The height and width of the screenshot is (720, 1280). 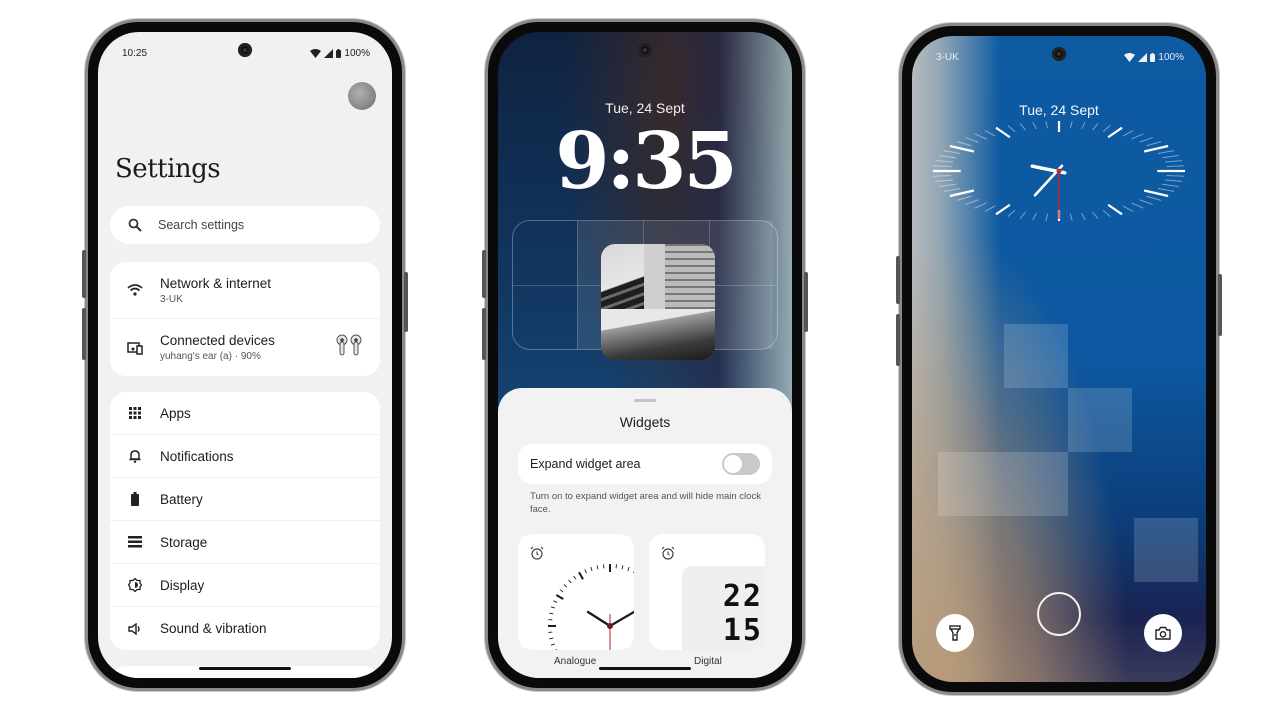 I want to click on widget-option-digital: 22 15, so click(x=707, y=592).